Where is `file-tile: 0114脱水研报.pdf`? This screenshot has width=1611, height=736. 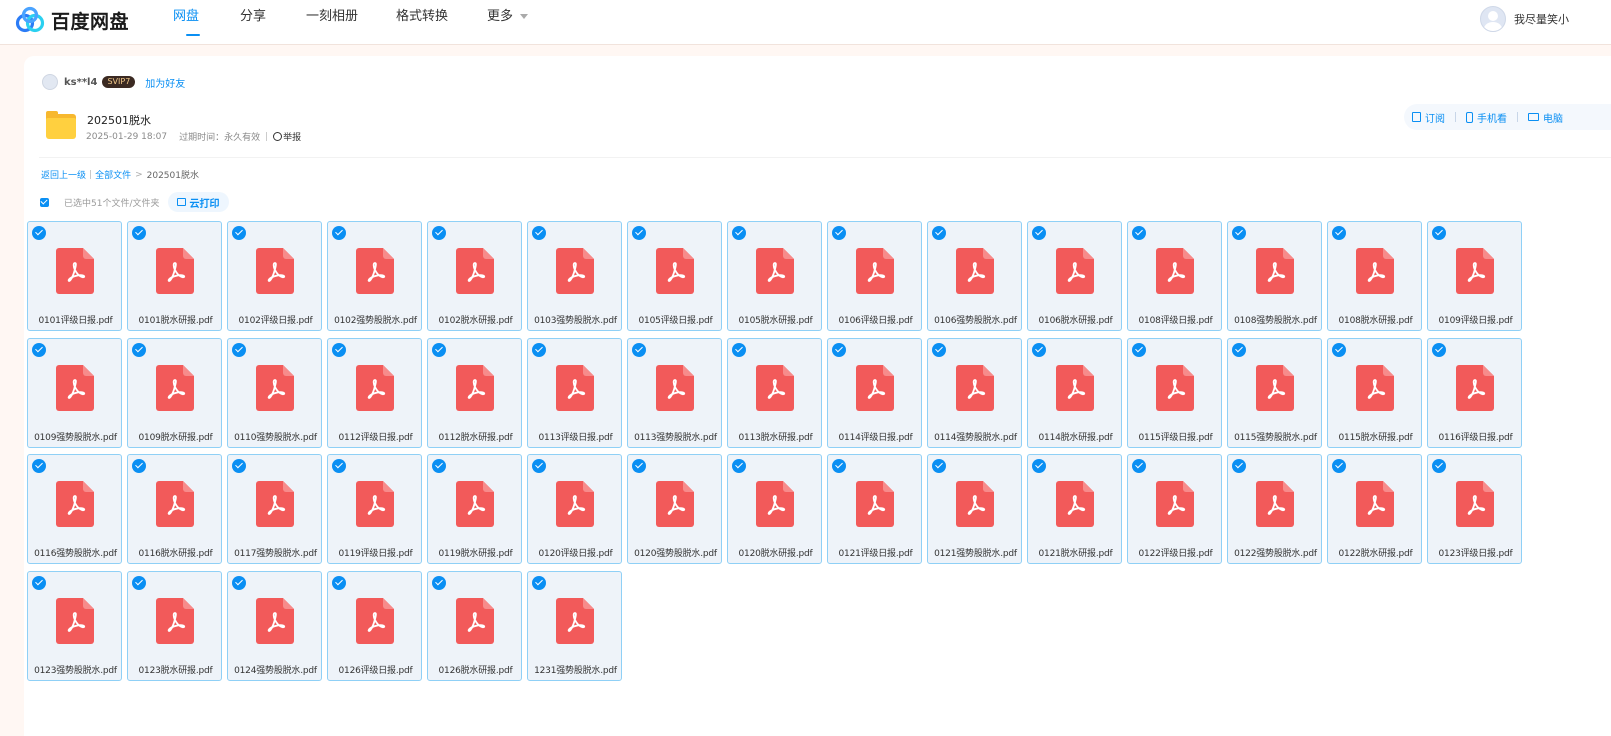 file-tile: 0114脱水研报.pdf is located at coordinates (1074, 392).